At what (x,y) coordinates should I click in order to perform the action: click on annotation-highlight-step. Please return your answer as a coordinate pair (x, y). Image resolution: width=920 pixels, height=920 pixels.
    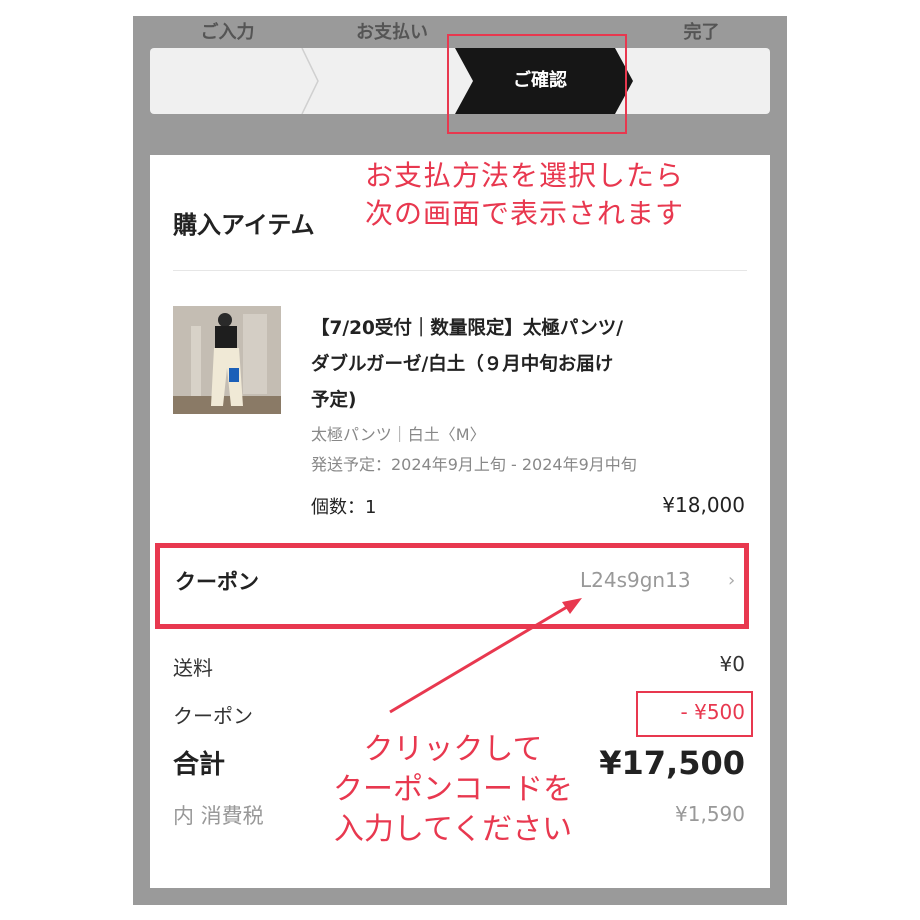
    Looking at the image, I should click on (537, 84).